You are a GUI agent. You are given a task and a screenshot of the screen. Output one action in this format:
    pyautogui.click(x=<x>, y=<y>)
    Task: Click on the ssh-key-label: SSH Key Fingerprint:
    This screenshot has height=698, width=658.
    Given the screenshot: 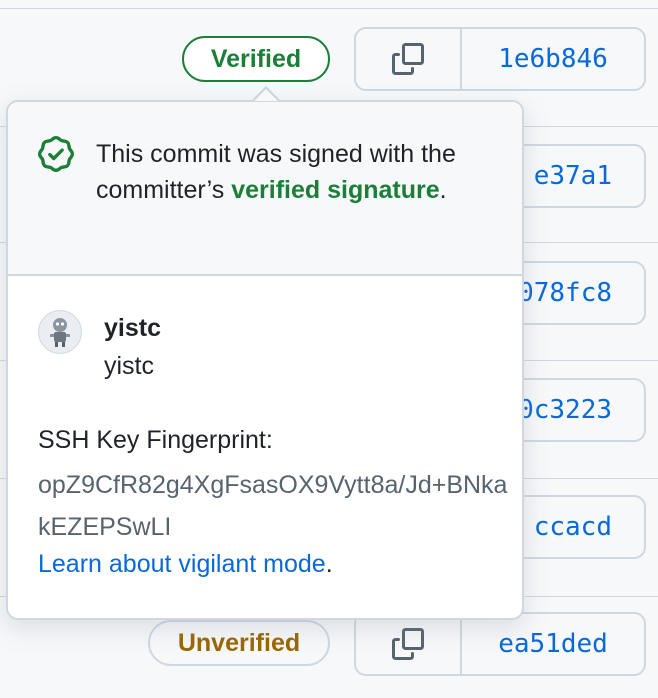 What is the action you would take?
    pyautogui.click(x=155, y=440)
    